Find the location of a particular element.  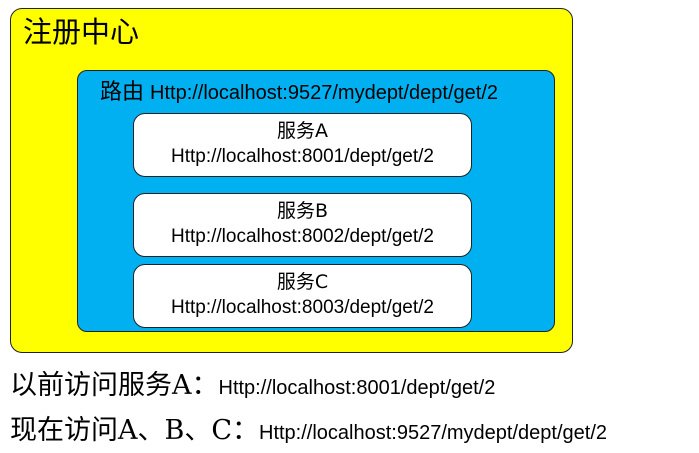

note-before-url: Http://localhost:8001/dept/get/2 is located at coordinates (357, 388).